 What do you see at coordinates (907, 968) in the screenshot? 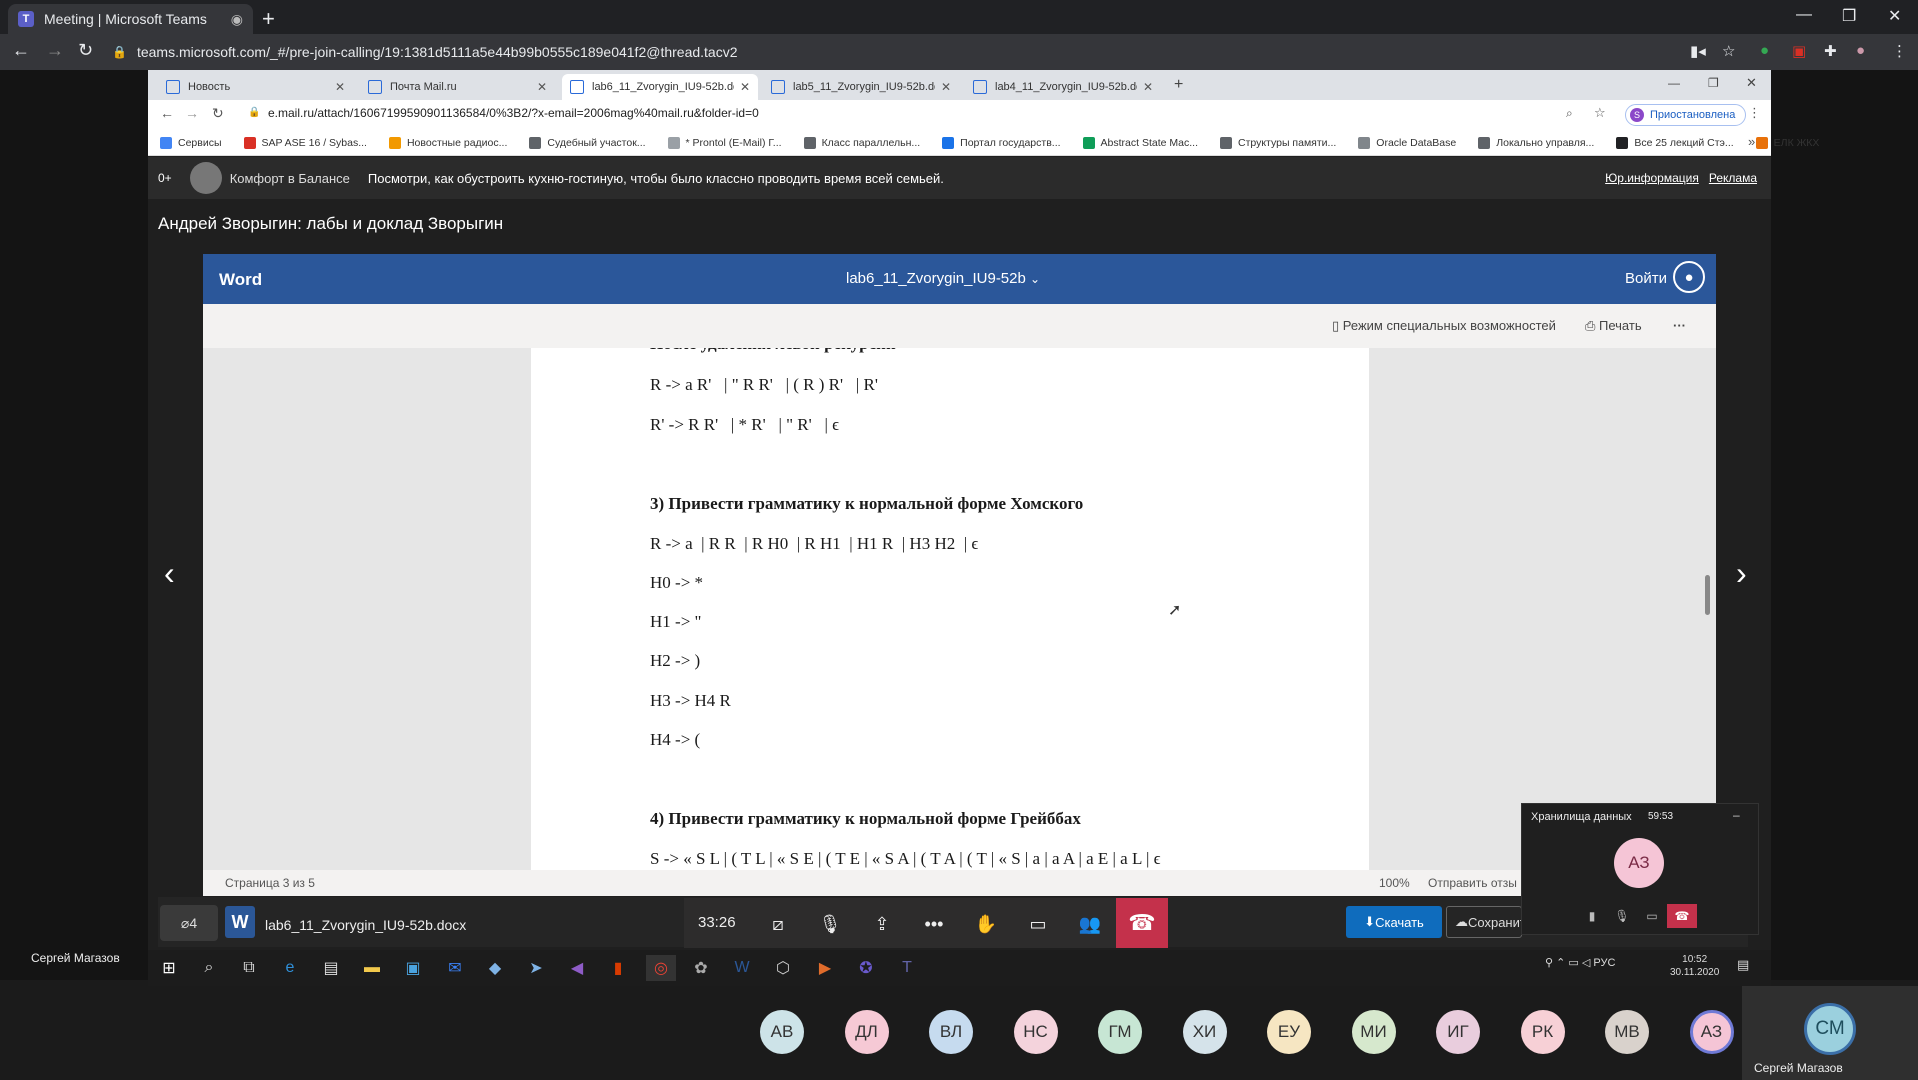
I see `teams-icon: T` at bounding box center [907, 968].